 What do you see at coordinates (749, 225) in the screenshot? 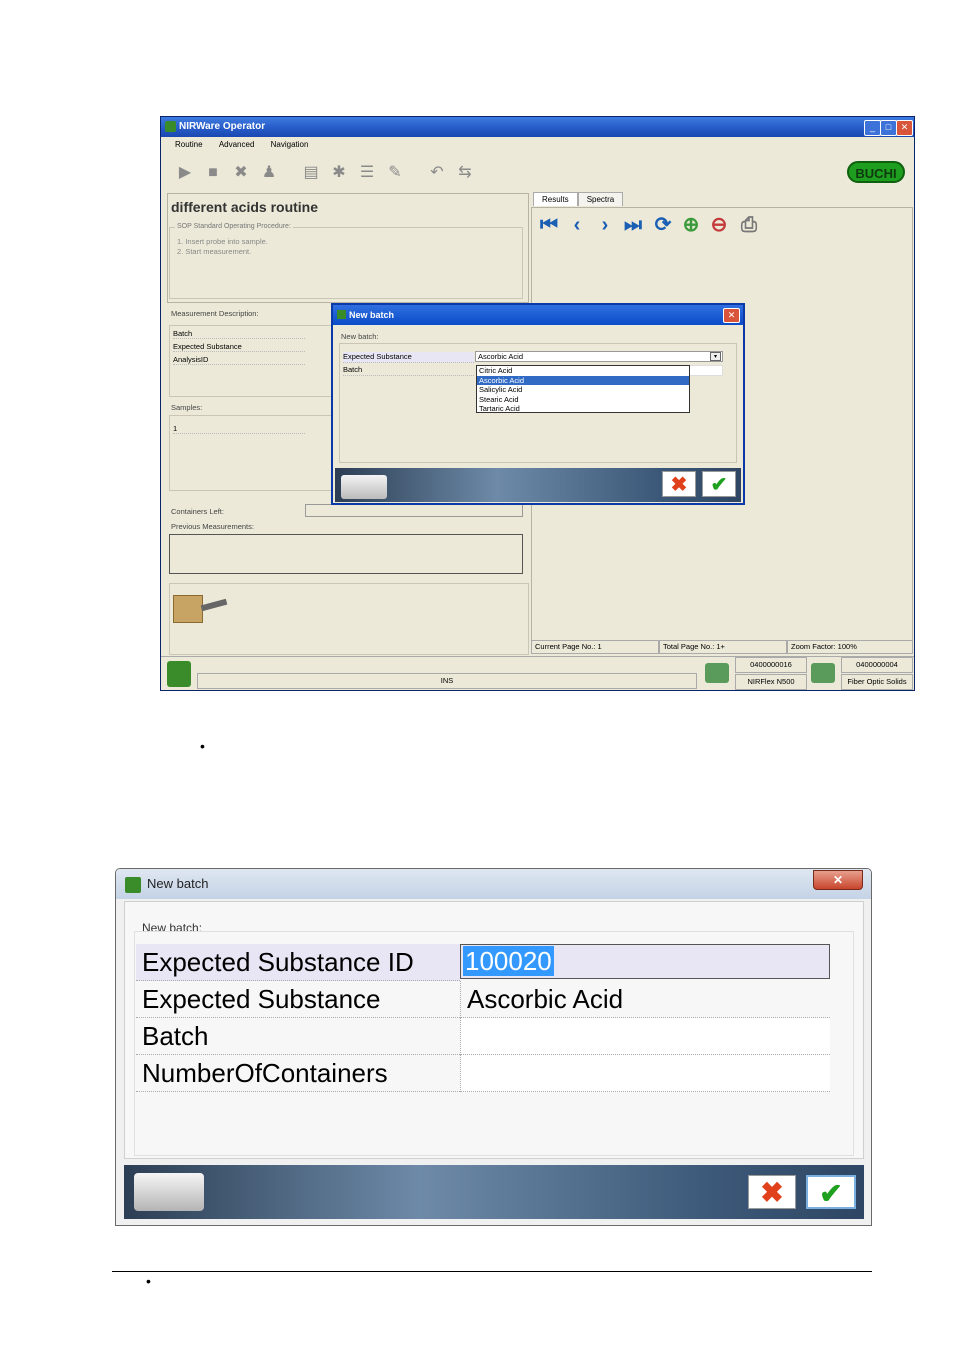
I see `print-icon: ⎙` at bounding box center [749, 225].